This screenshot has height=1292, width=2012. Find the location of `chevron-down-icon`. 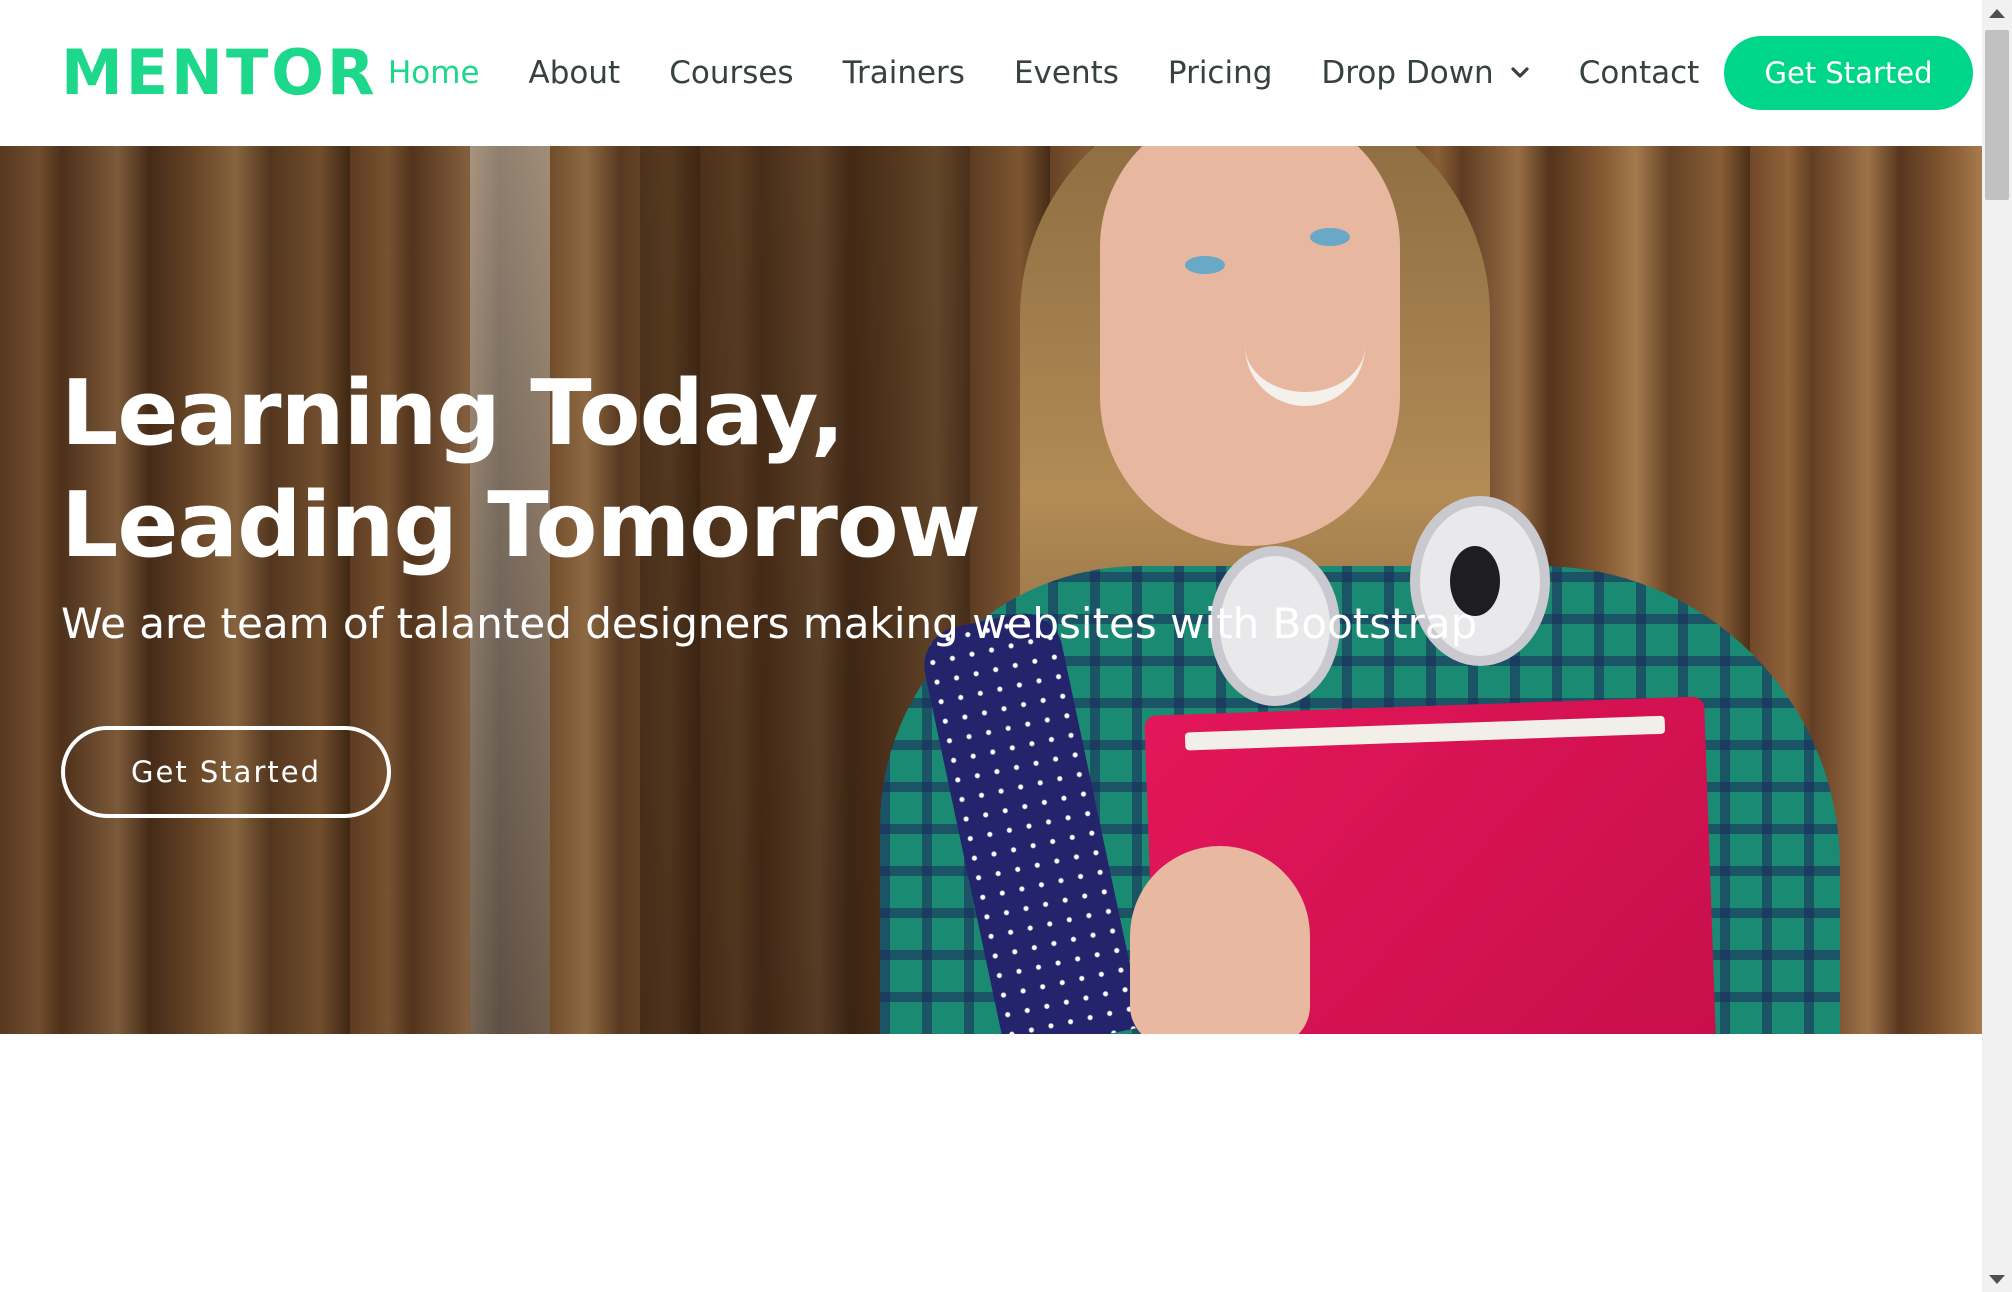

chevron-down-icon is located at coordinates (1520, 72).